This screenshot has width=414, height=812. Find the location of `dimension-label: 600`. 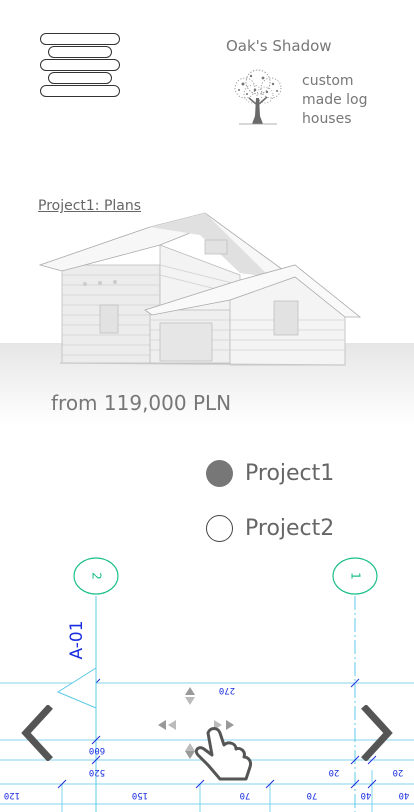

dimension-label: 600 is located at coordinates (97, 750).